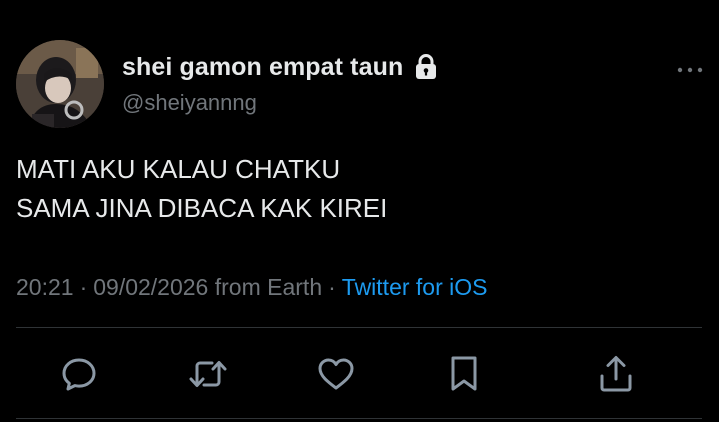  I want to click on retweet-button, so click(208, 374).